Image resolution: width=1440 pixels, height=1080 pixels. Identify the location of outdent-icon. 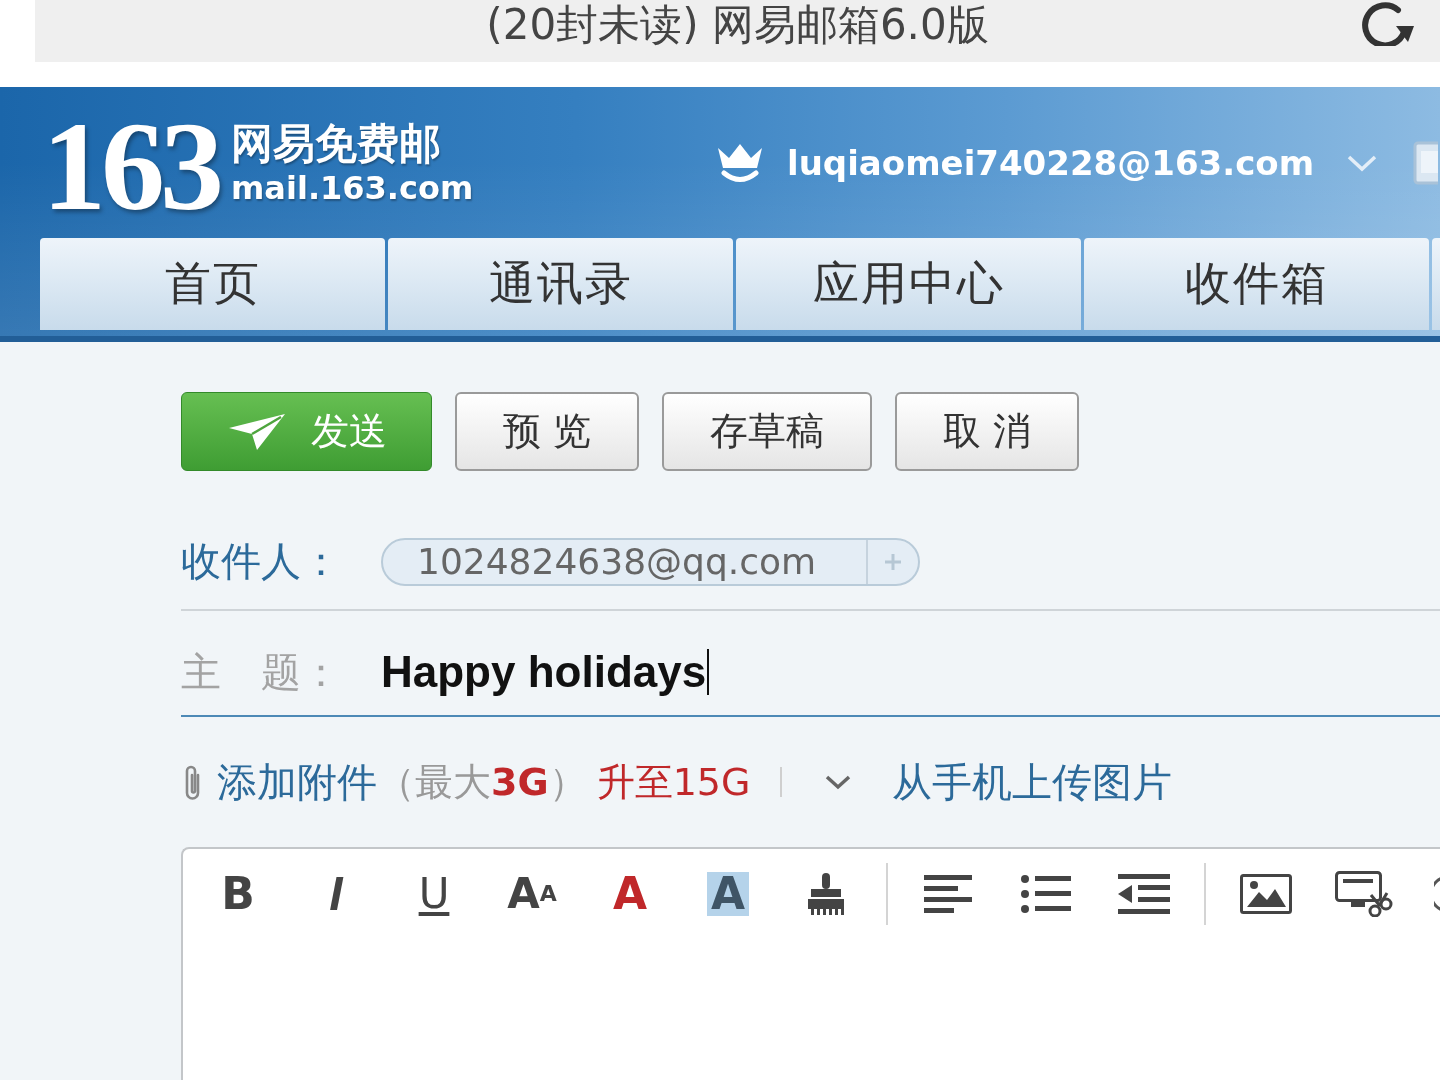
(1144, 894).